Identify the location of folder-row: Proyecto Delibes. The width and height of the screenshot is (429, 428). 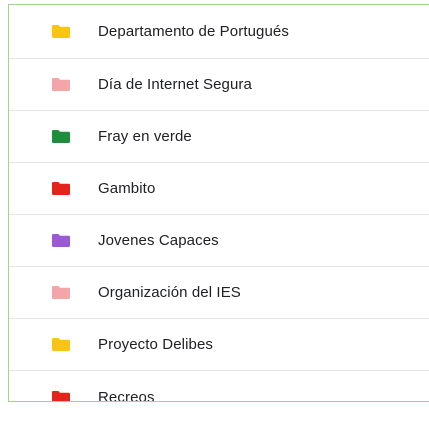
(219, 345).